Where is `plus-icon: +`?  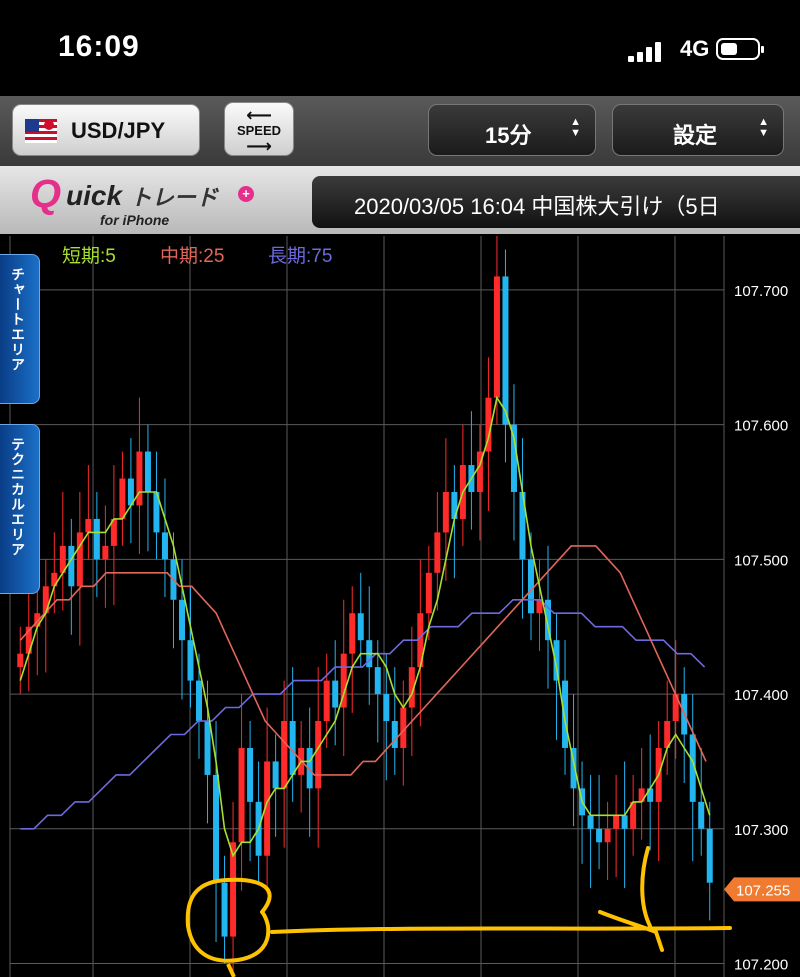
plus-icon: + is located at coordinates (246, 194).